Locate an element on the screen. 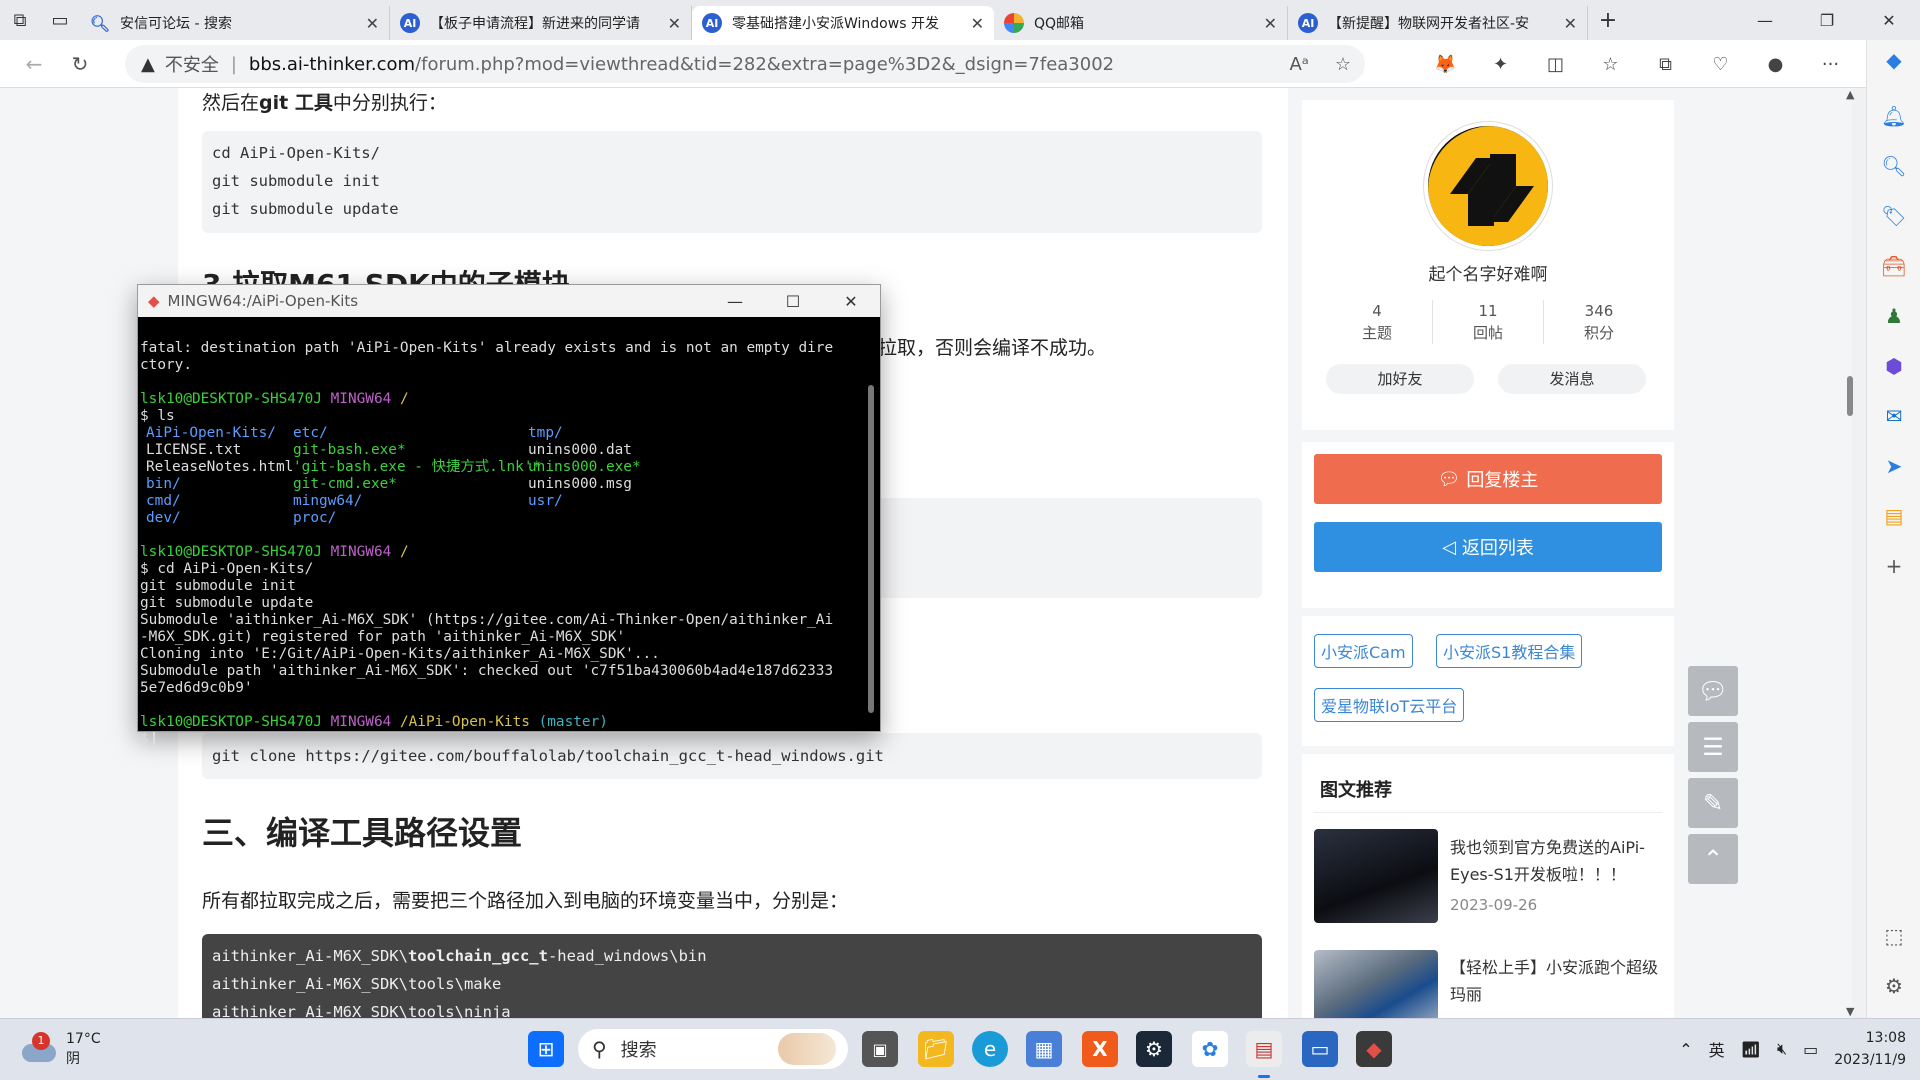 The image size is (1920, 1080). back-icon: ← is located at coordinates (34, 64).